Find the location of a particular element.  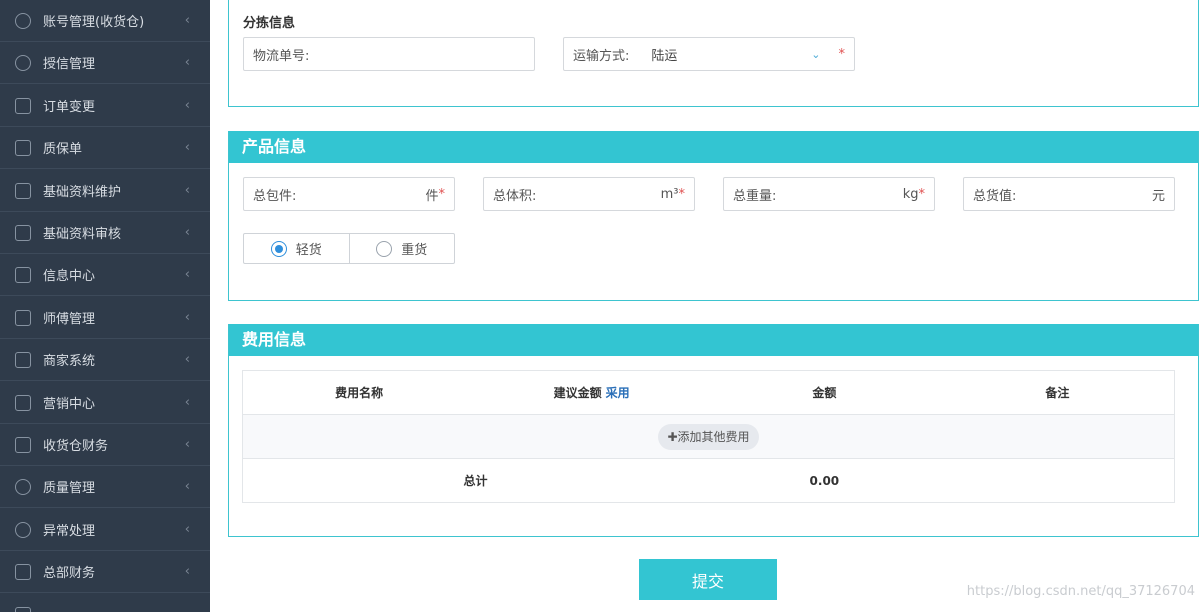

sidebar-item-account: 账号管理(收货仓) ‹ is located at coordinates (105, 21).